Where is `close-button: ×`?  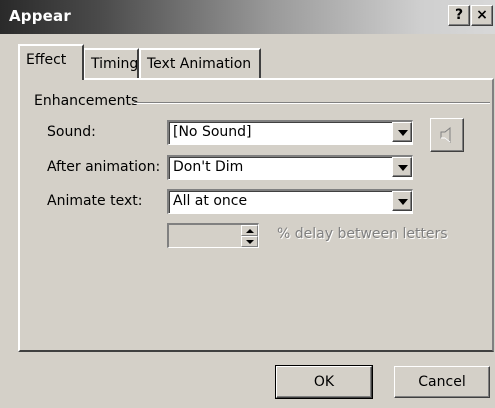
close-button: × is located at coordinates (482, 15).